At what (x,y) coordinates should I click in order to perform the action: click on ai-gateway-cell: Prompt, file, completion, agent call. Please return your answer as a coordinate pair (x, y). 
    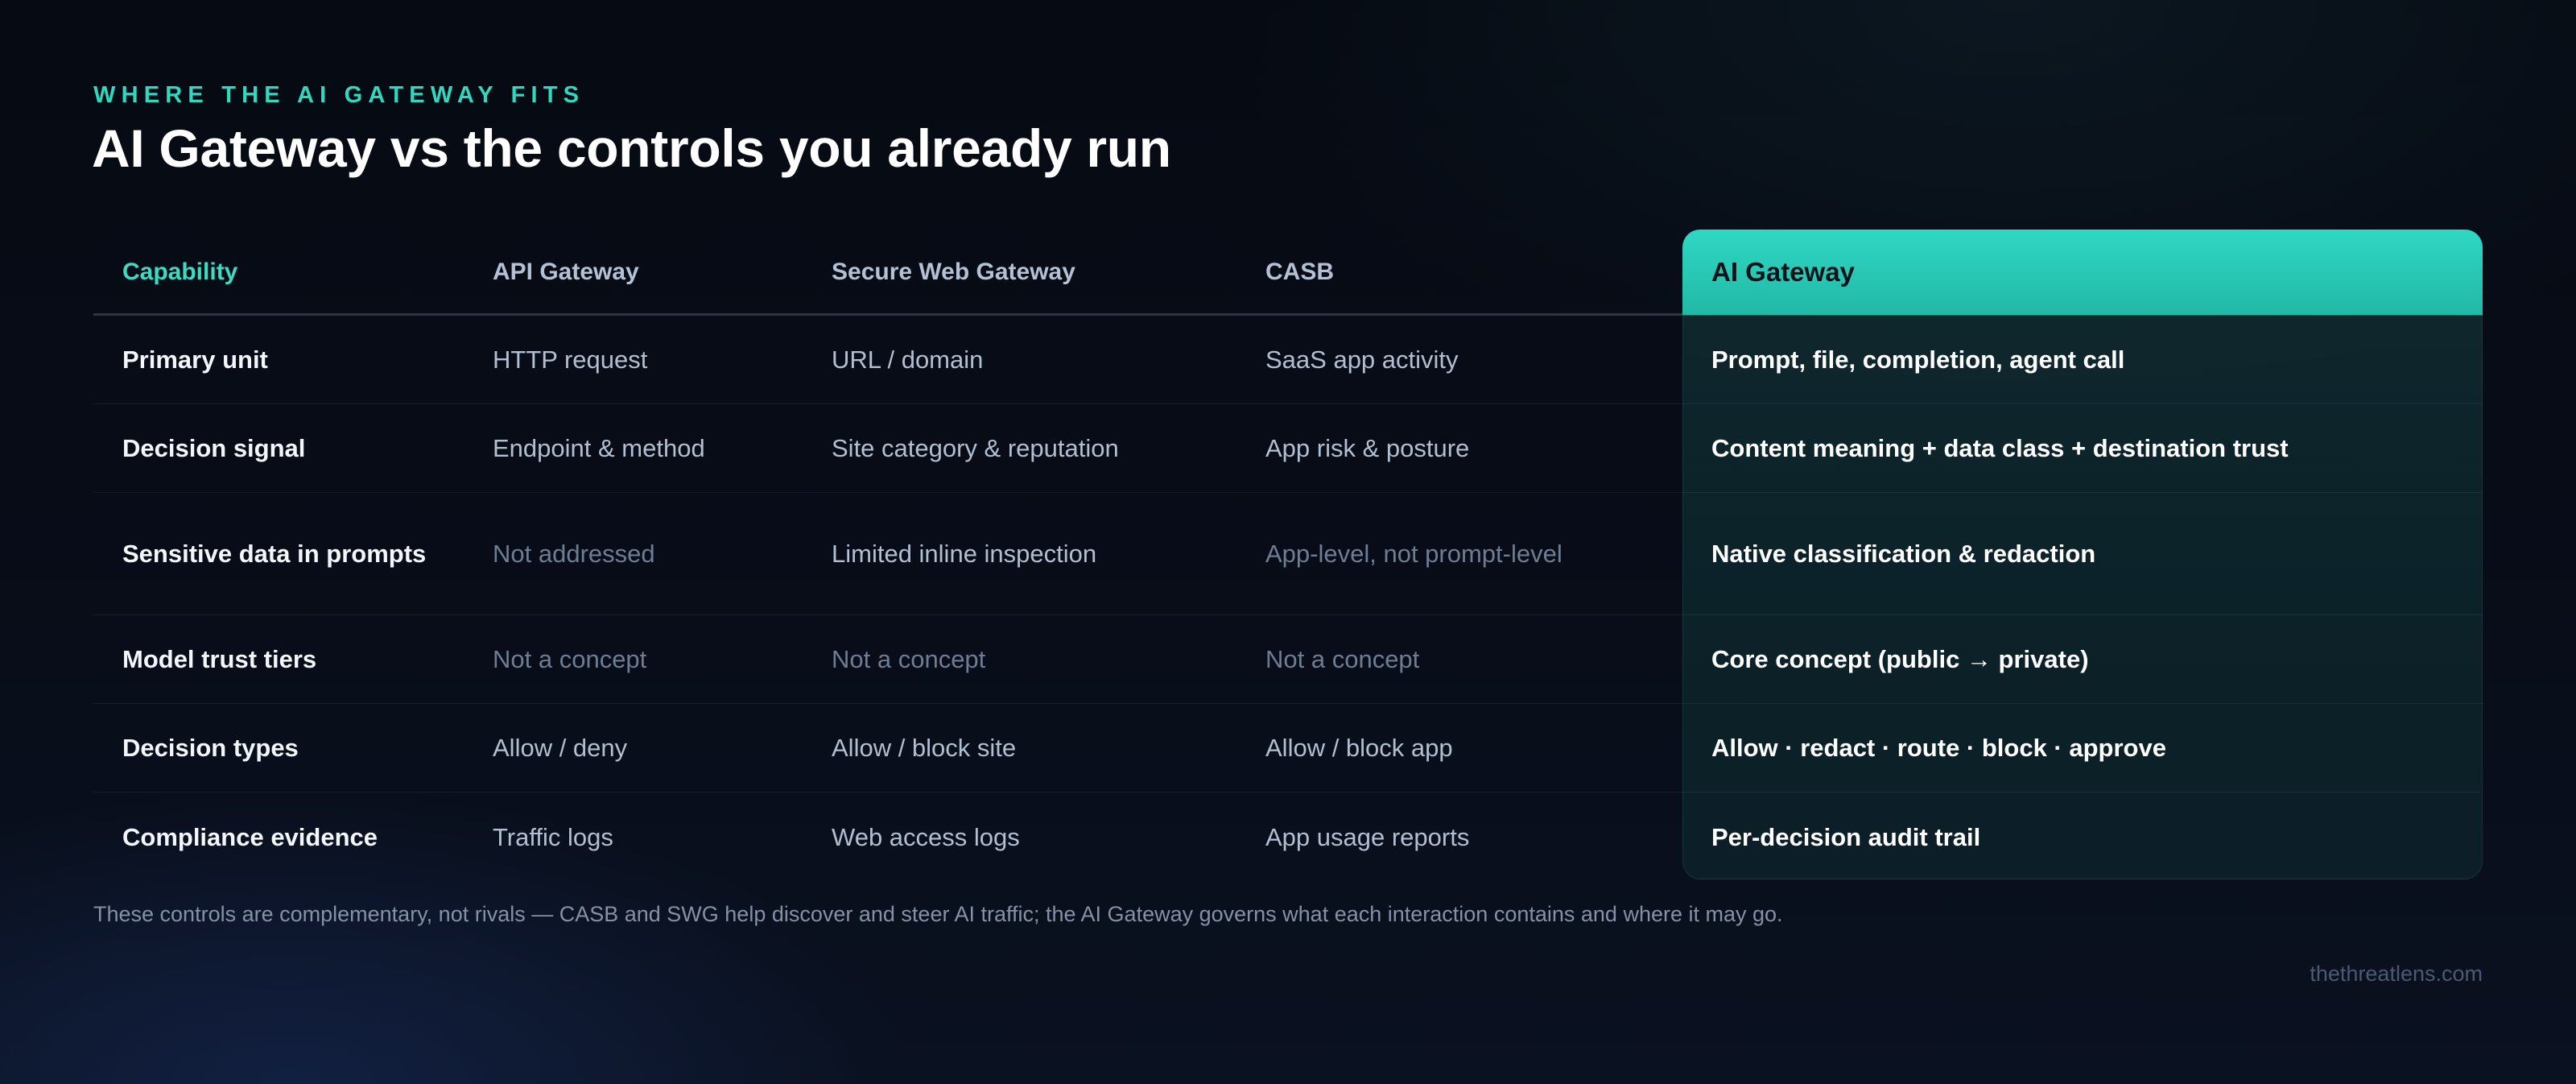
    Looking at the image, I should click on (1918, 359).